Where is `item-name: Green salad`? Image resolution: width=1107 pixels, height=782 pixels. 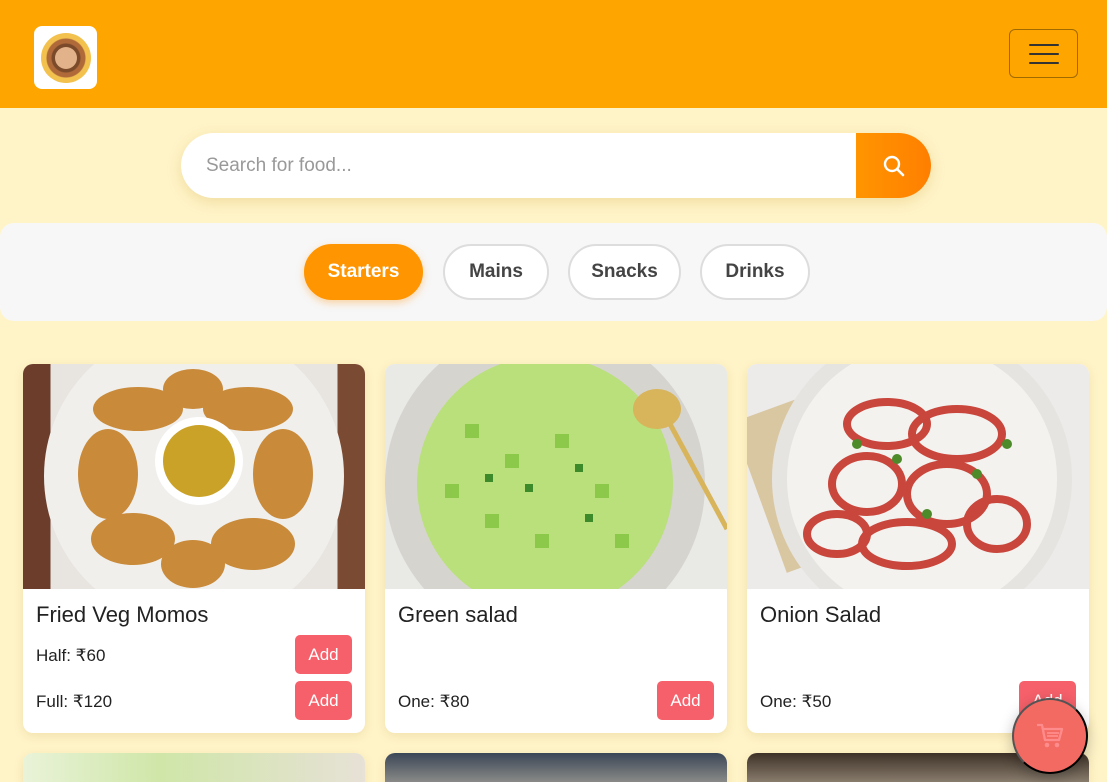
item-name: Green salad is located at coordinates (458, 614).